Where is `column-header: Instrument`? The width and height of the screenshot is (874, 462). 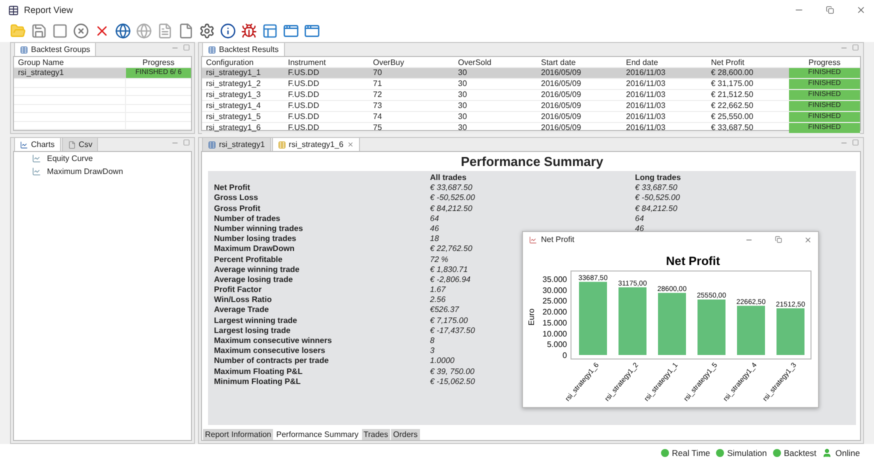 column-header: Instrument is located at coordinates (326, 63).